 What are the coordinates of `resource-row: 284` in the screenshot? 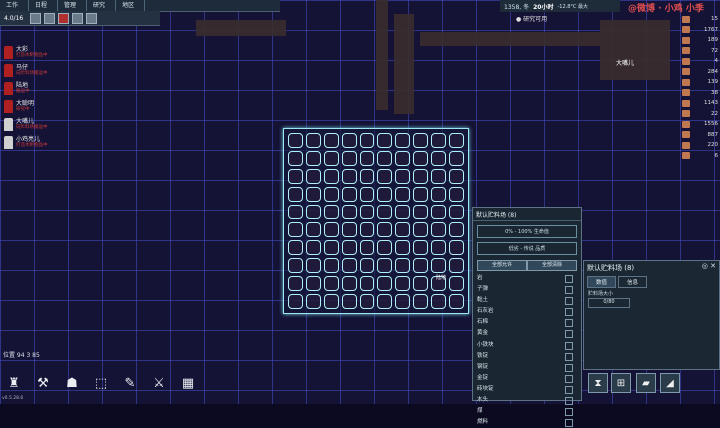 It's located at (700, 72).